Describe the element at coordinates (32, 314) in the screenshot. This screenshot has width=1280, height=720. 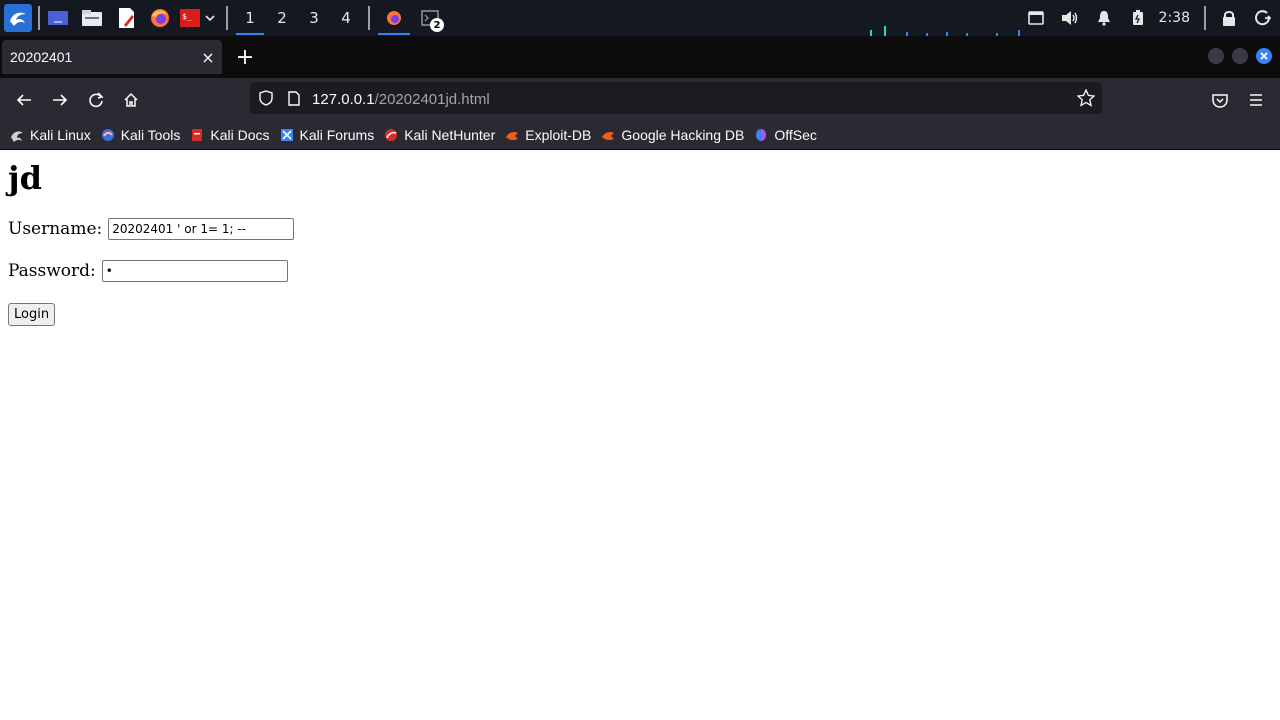
I see `login-button: Login` at that location.